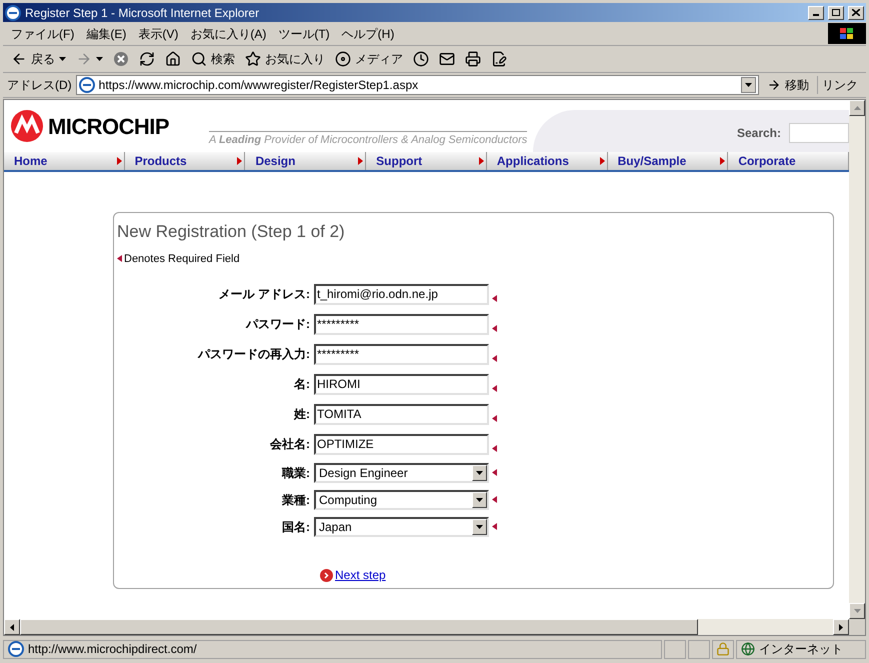 This screenshot has width=869, height=663. I want to click on edit-icon, so click(499, 59).